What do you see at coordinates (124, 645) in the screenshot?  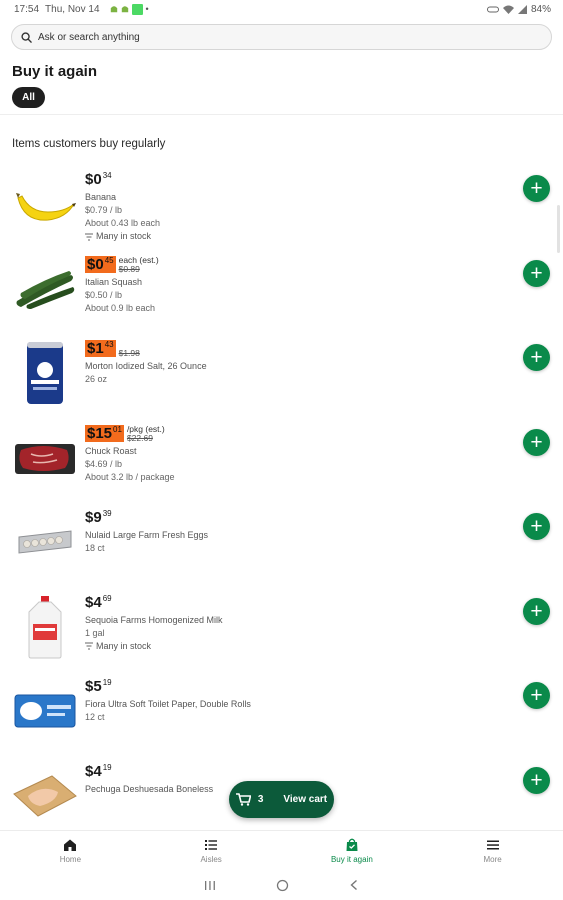 I see `stock-label: Many in stock` at bounding box center [124, 645].